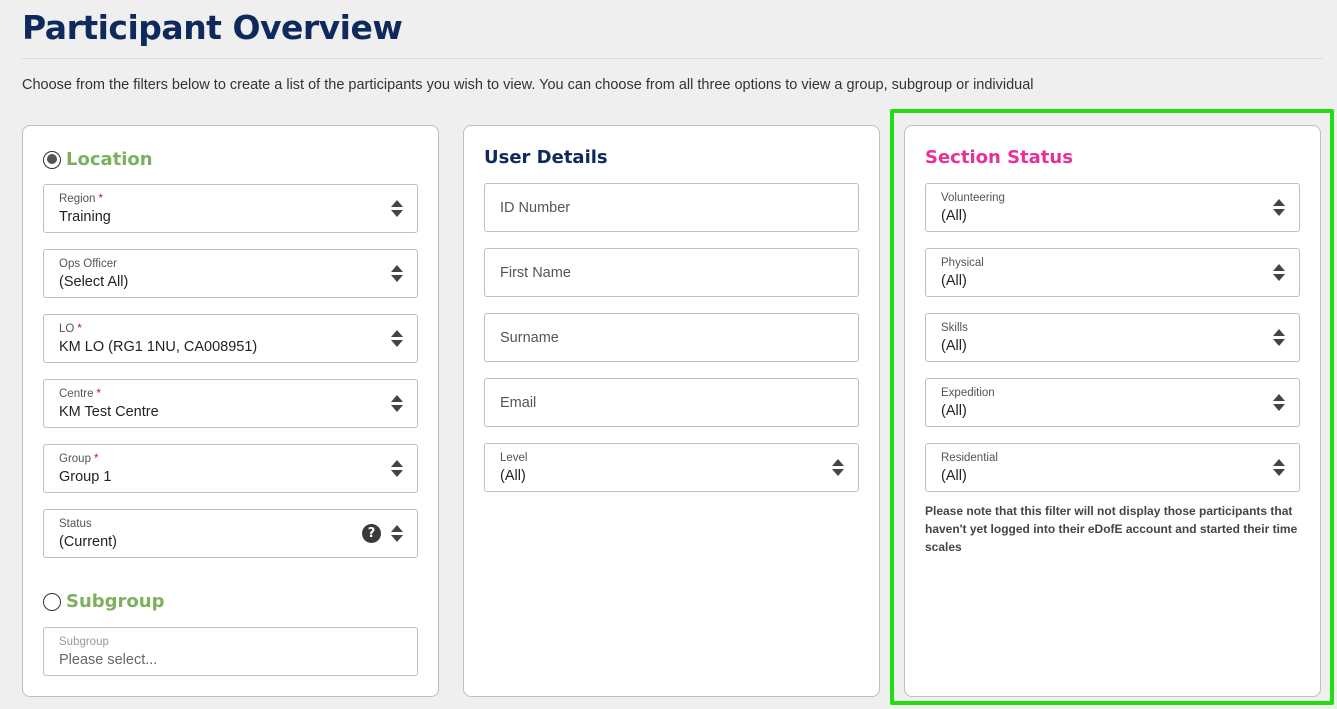  I want to click on group-value: Group 1, so click(85, 477).